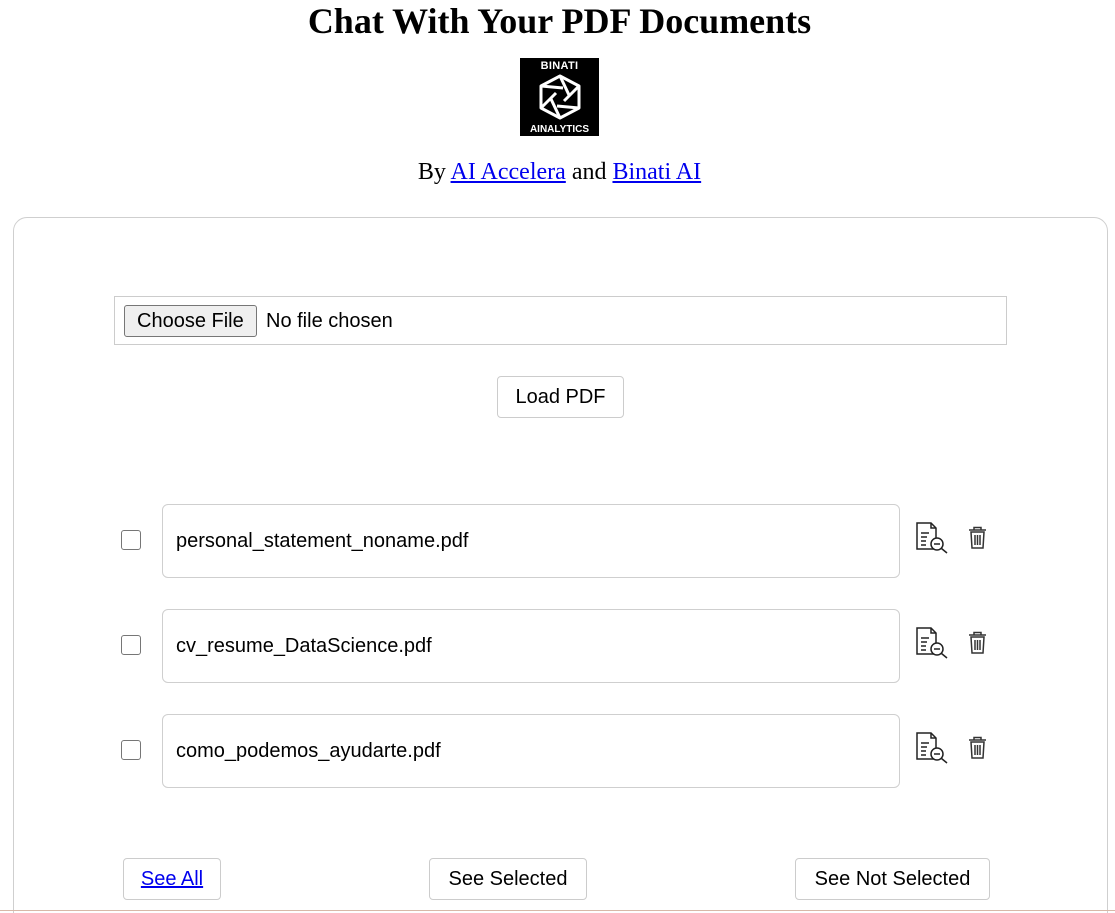 Image resolution: width=1115 pixels, height=913 pixels. Describe the element at coordinates (589, 172) in the screenshot. I see `byline-conjunction: and` at that location.